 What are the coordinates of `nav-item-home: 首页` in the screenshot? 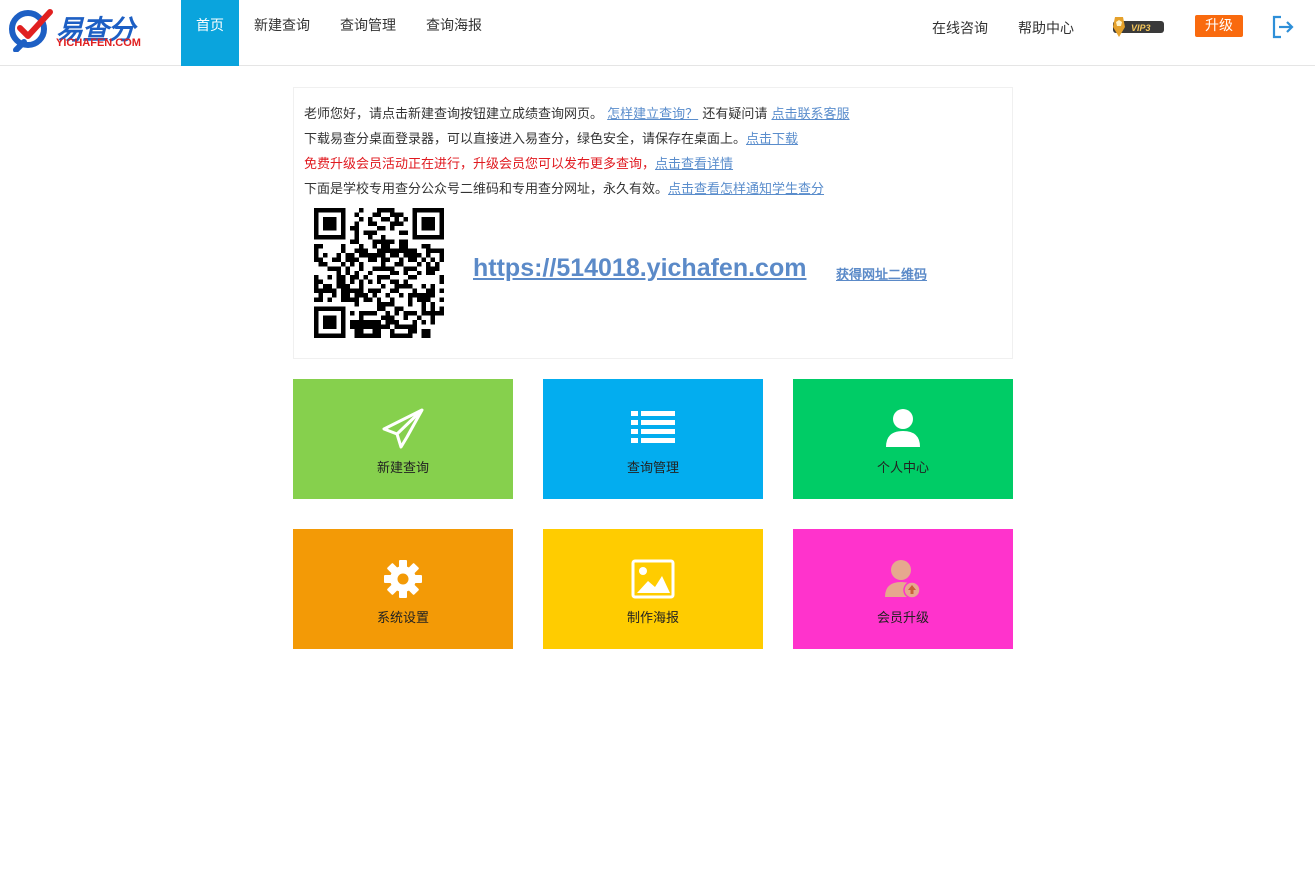 It's located at (210, 33).